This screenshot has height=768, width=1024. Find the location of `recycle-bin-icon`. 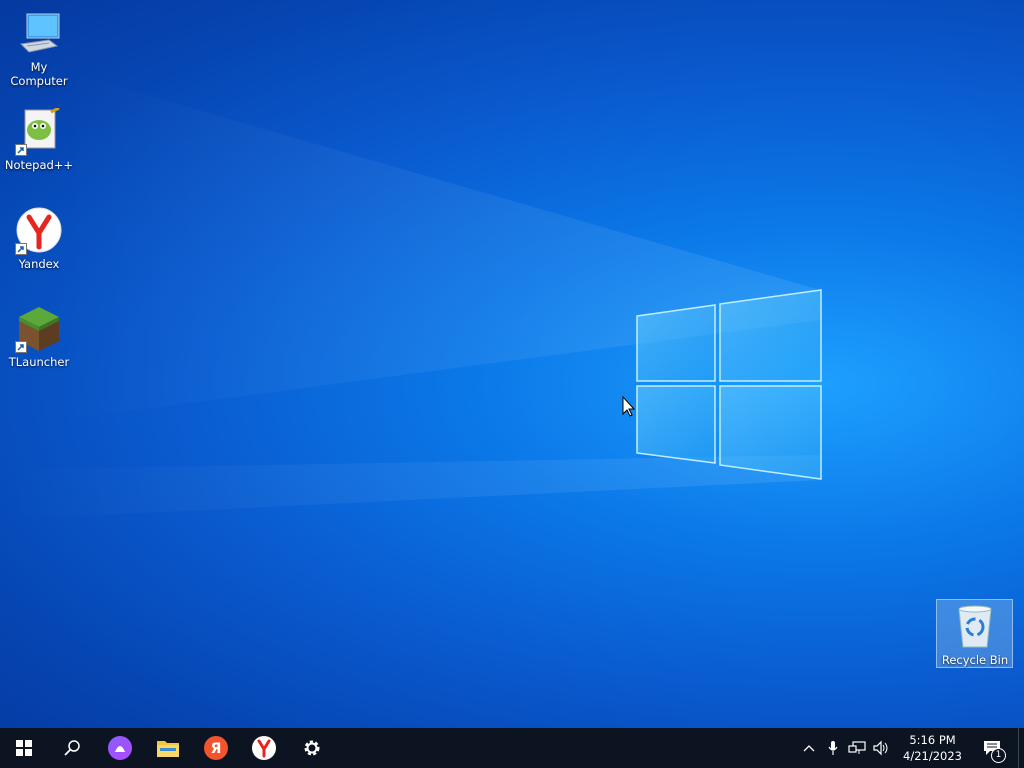

recycle-bin-icon is located at coordinates (975, 627).